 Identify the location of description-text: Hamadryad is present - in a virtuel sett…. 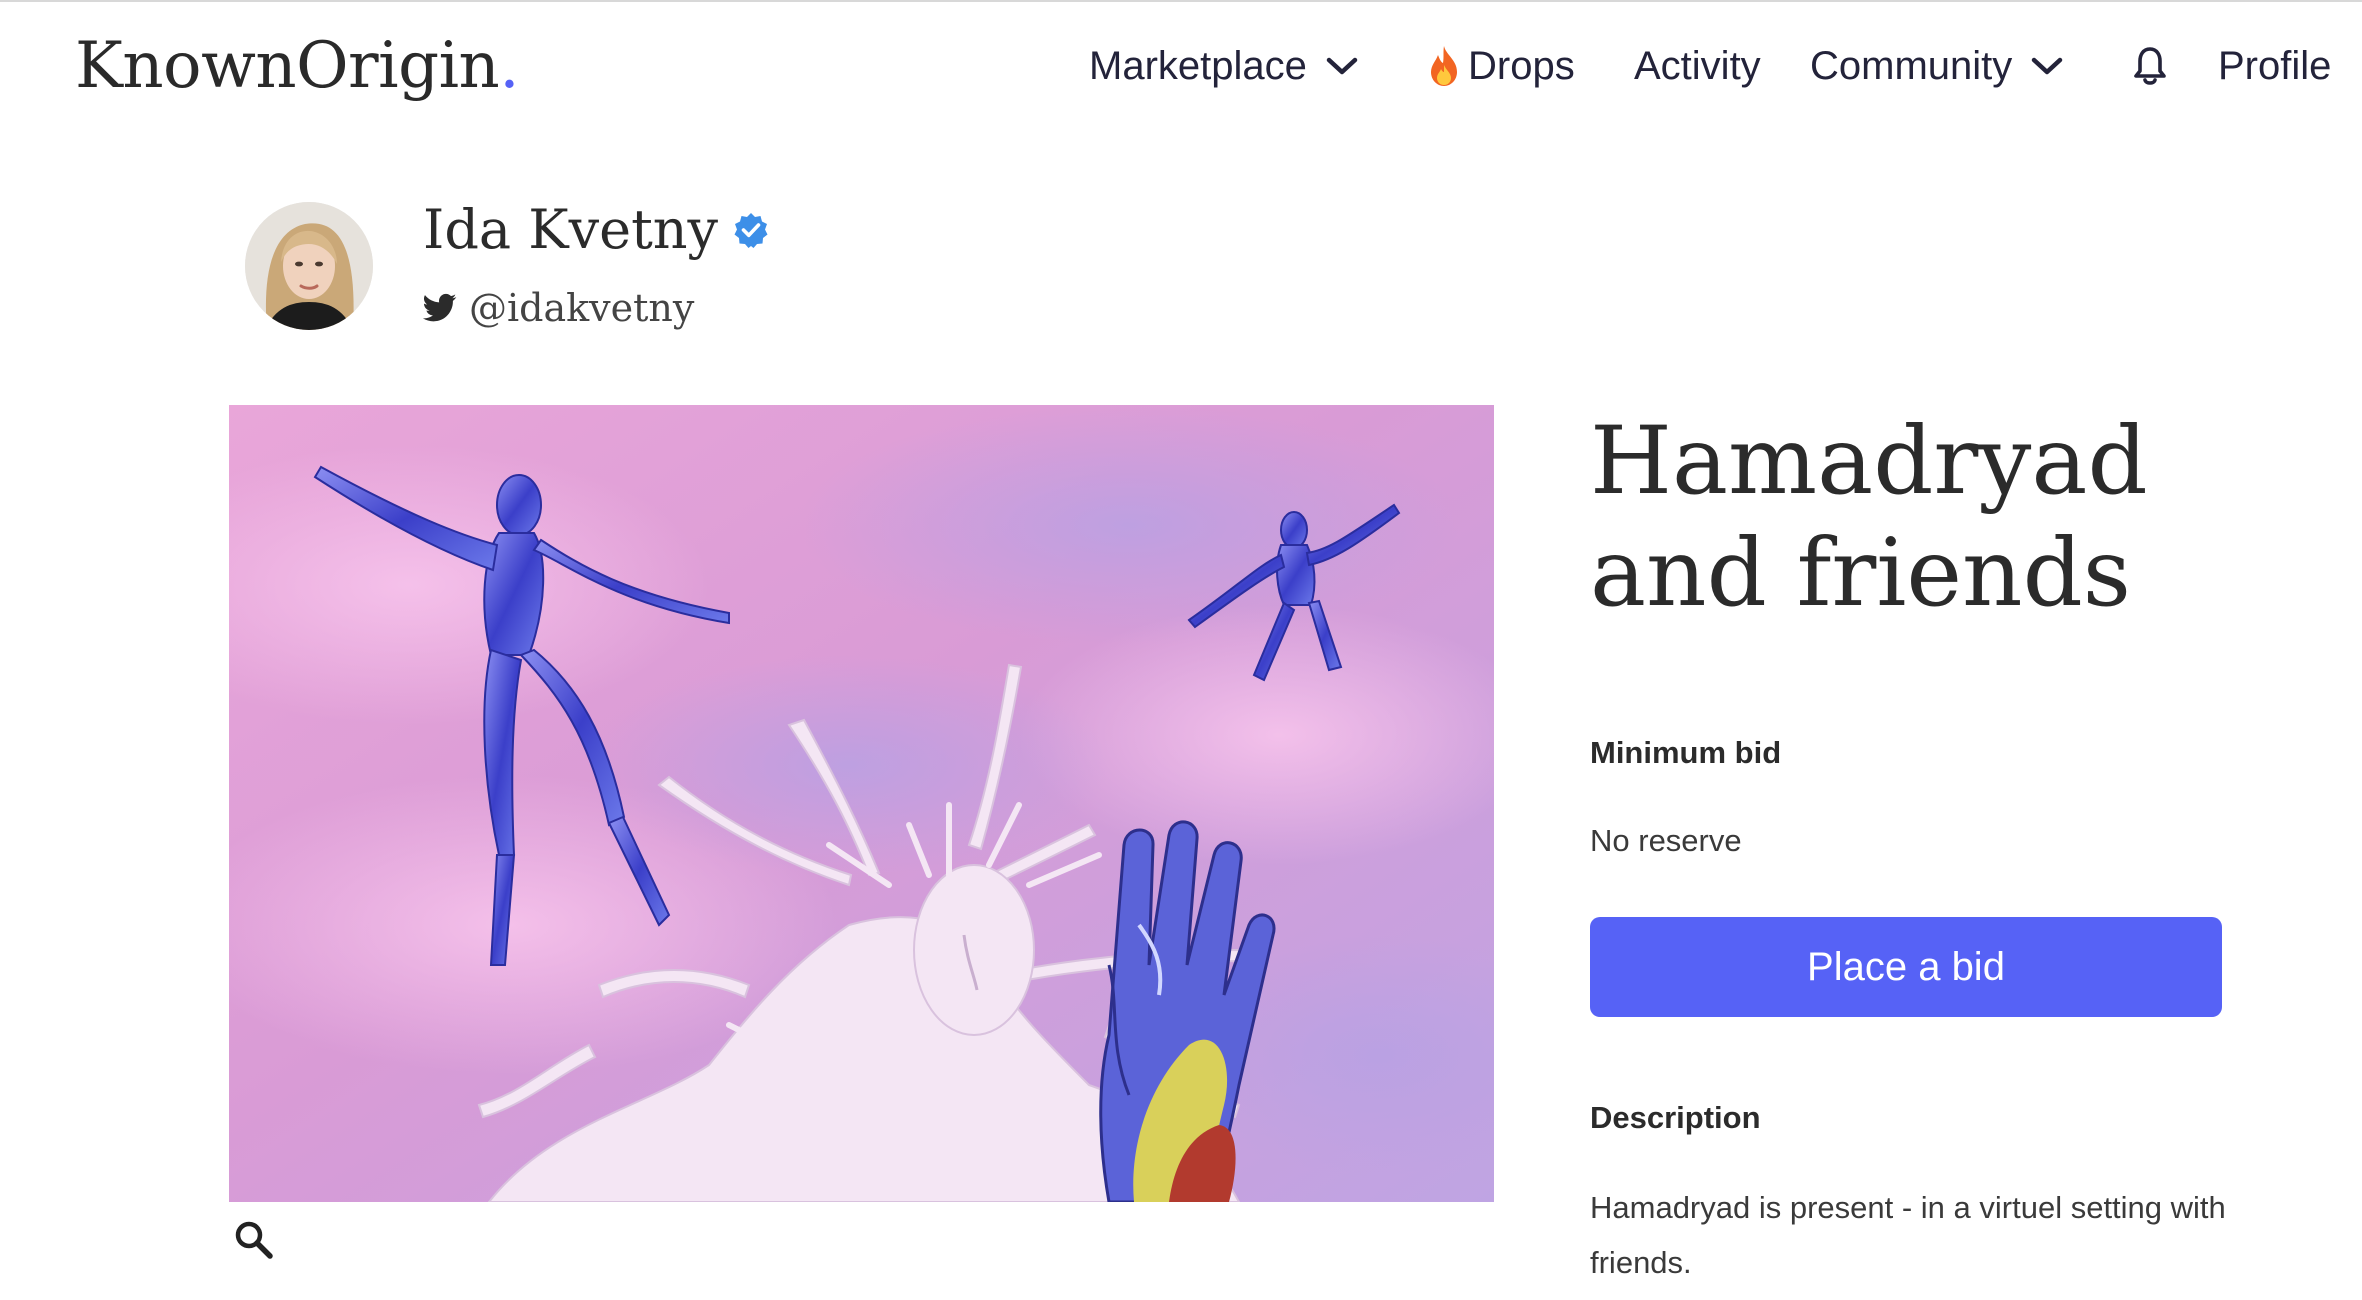
(1908, 1235).